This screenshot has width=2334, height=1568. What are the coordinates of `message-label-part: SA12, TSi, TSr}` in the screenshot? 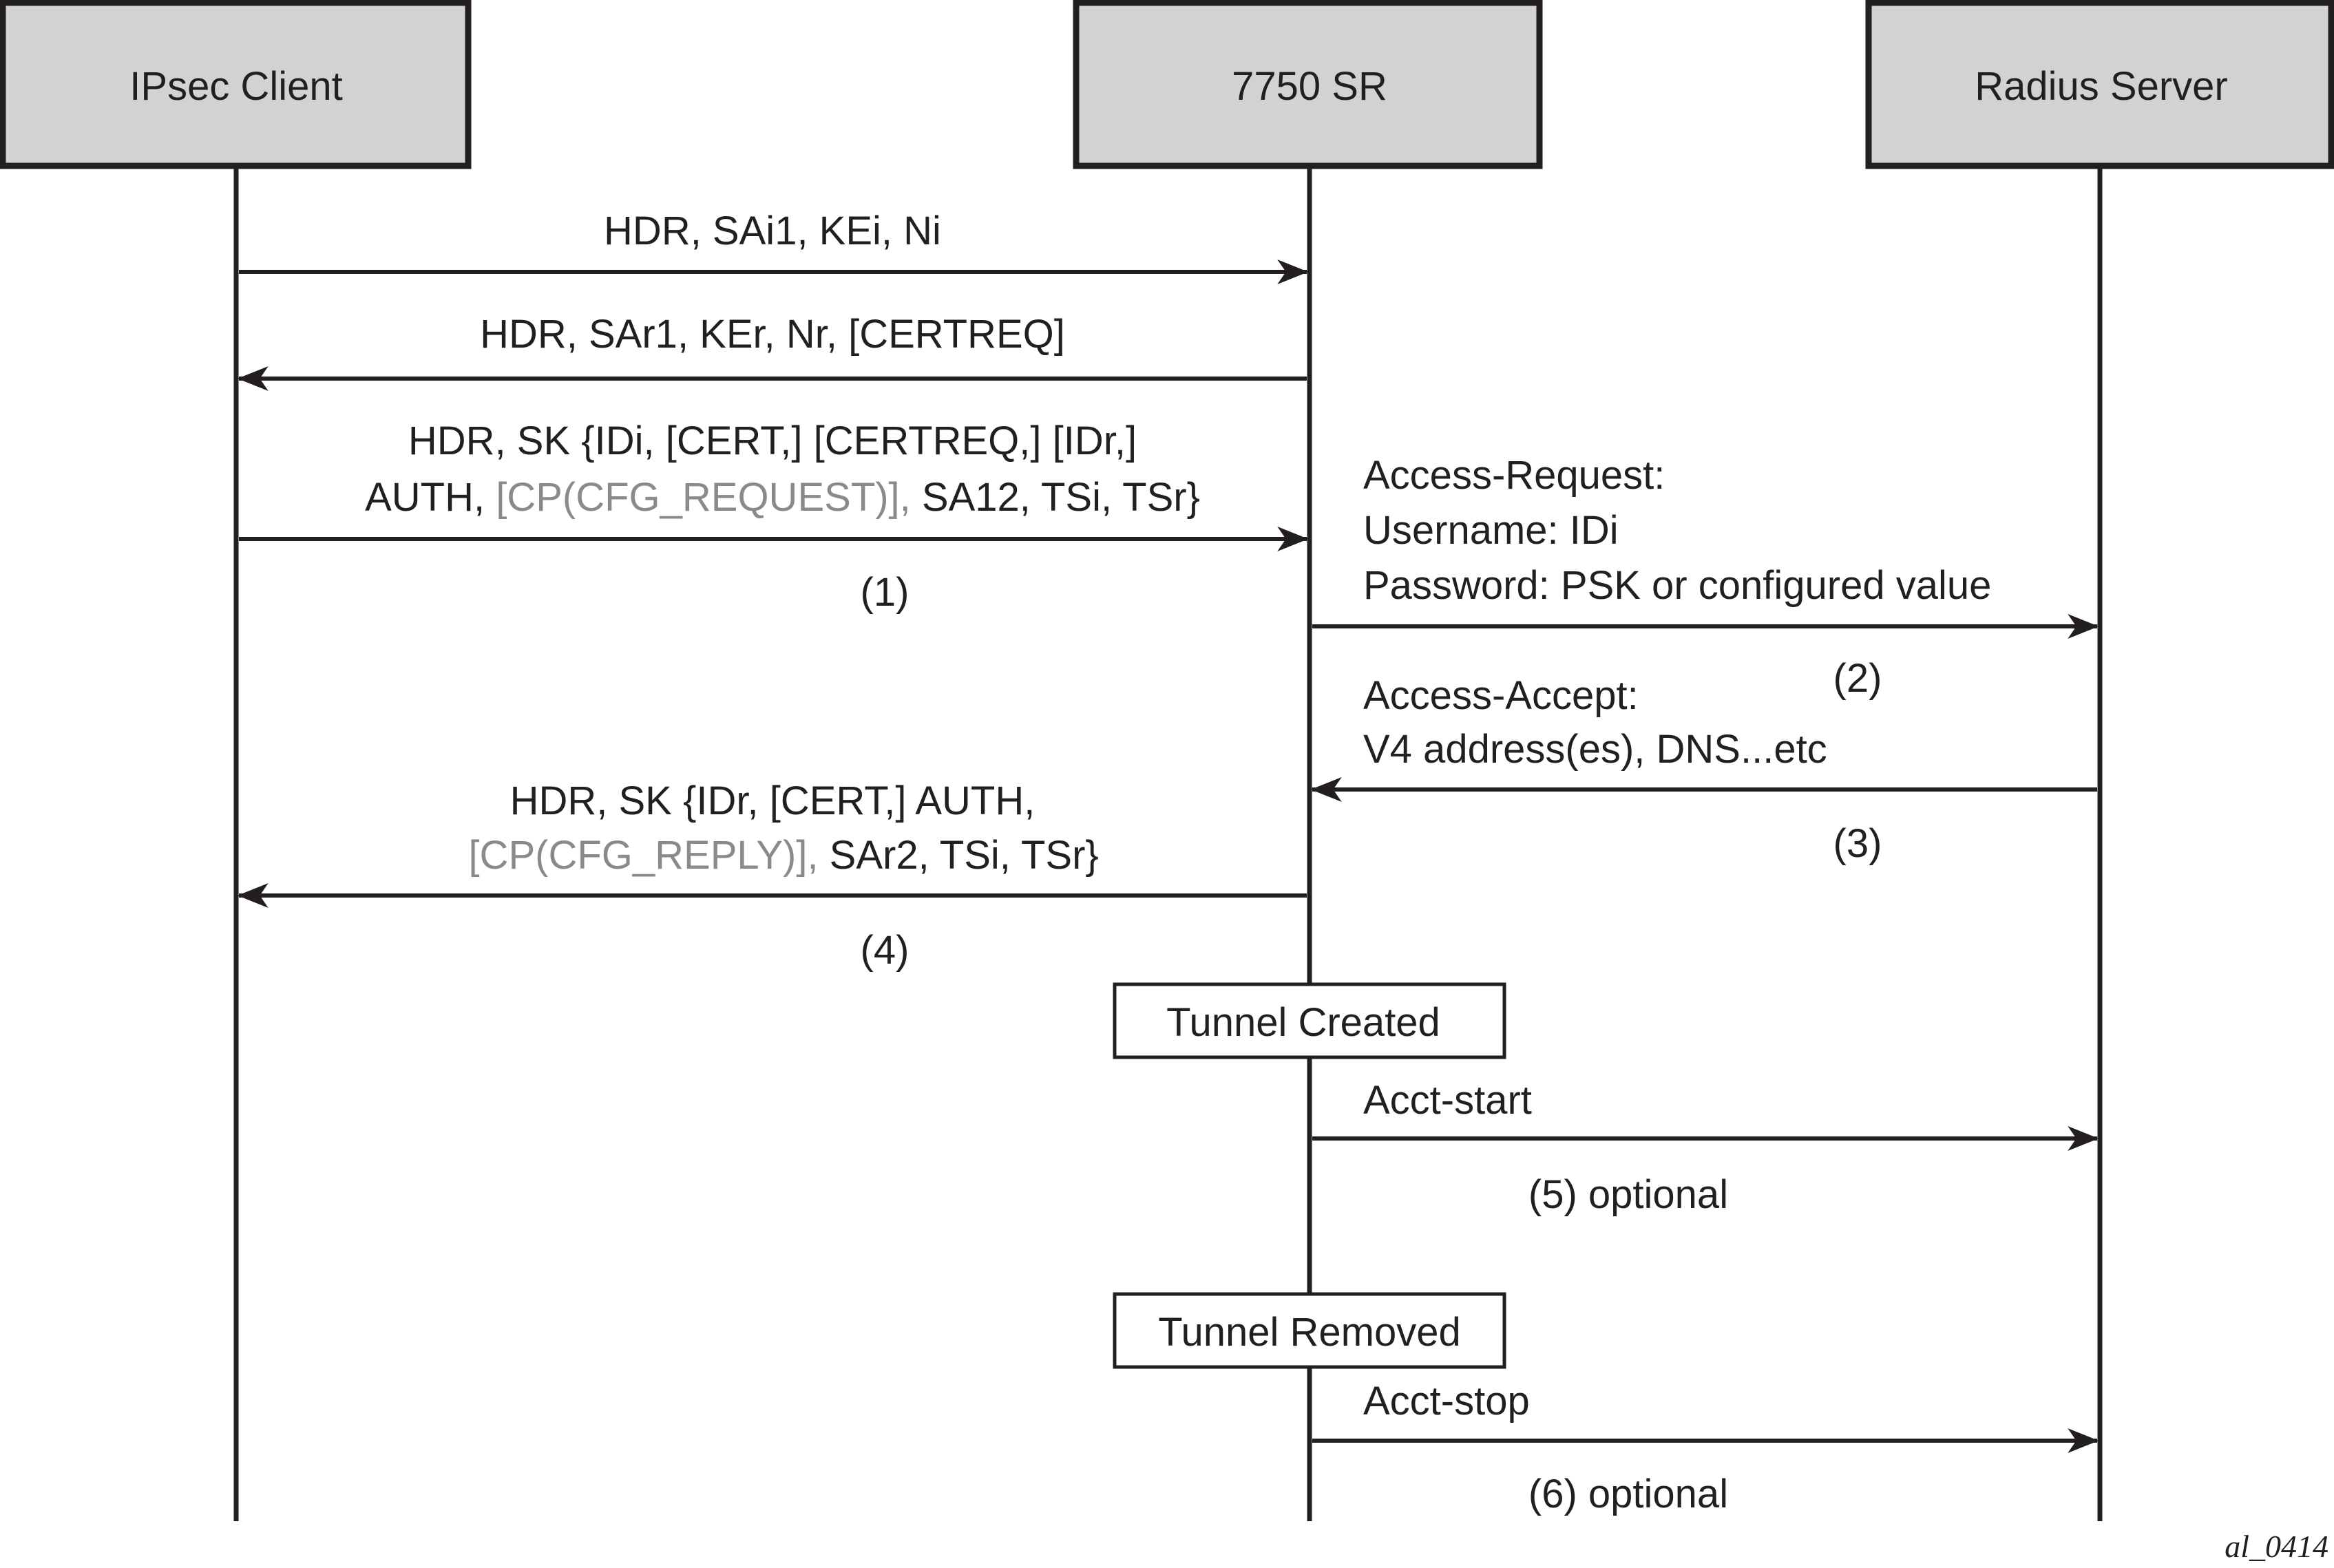 It's located at (1055, 497).